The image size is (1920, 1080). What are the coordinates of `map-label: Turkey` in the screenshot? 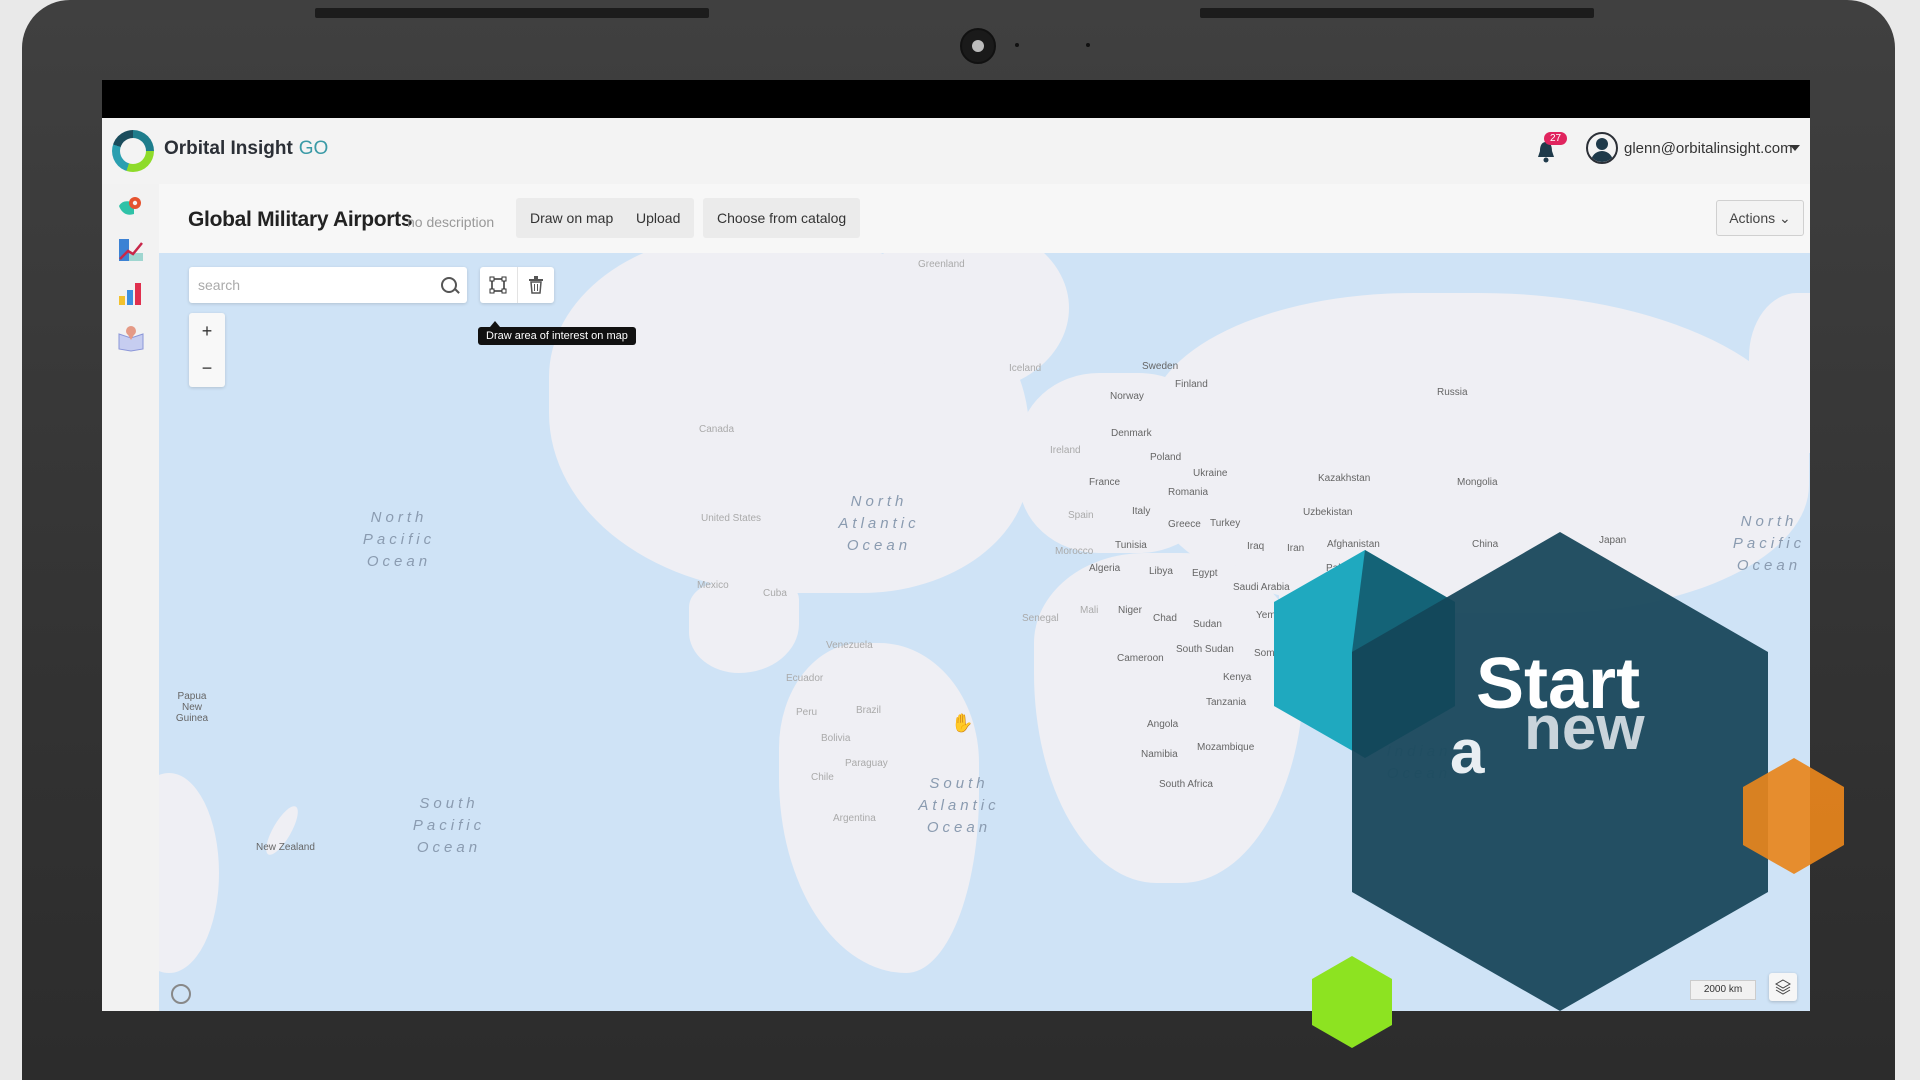 It's located at (1225, 523).